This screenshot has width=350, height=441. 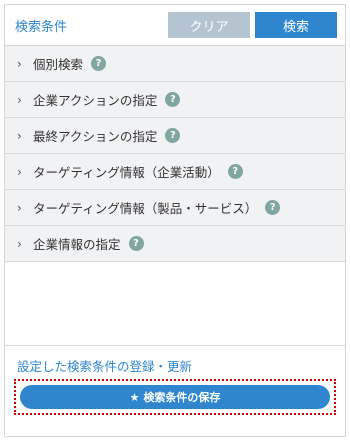 What do you see at coordinates (134, 397) in the screenshot?
I see `star-icon: ★` at bounding box center [134, 397].